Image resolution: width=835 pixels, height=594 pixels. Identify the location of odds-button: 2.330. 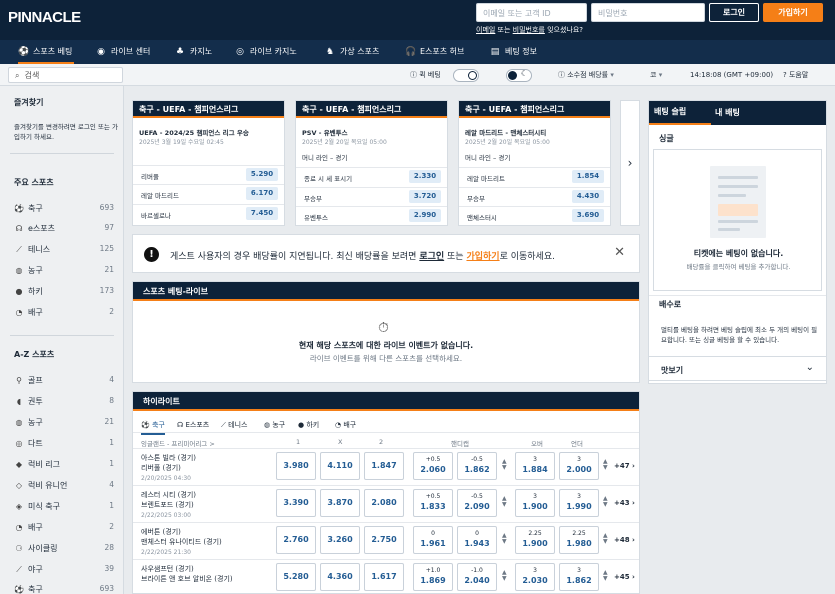
(425, 176).